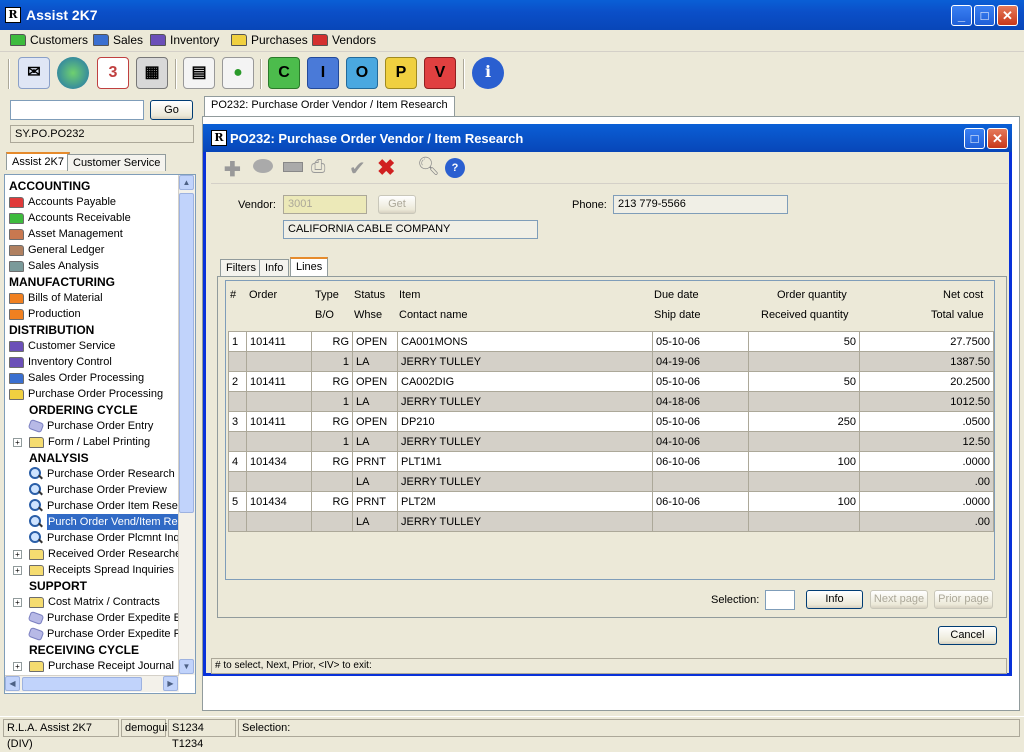 The image size is (1024, 752). What do you see at coordinates (76, 378) in the screenshot?
I see `tree-item: Sales Order Processing` at bounding box center [76, 378].